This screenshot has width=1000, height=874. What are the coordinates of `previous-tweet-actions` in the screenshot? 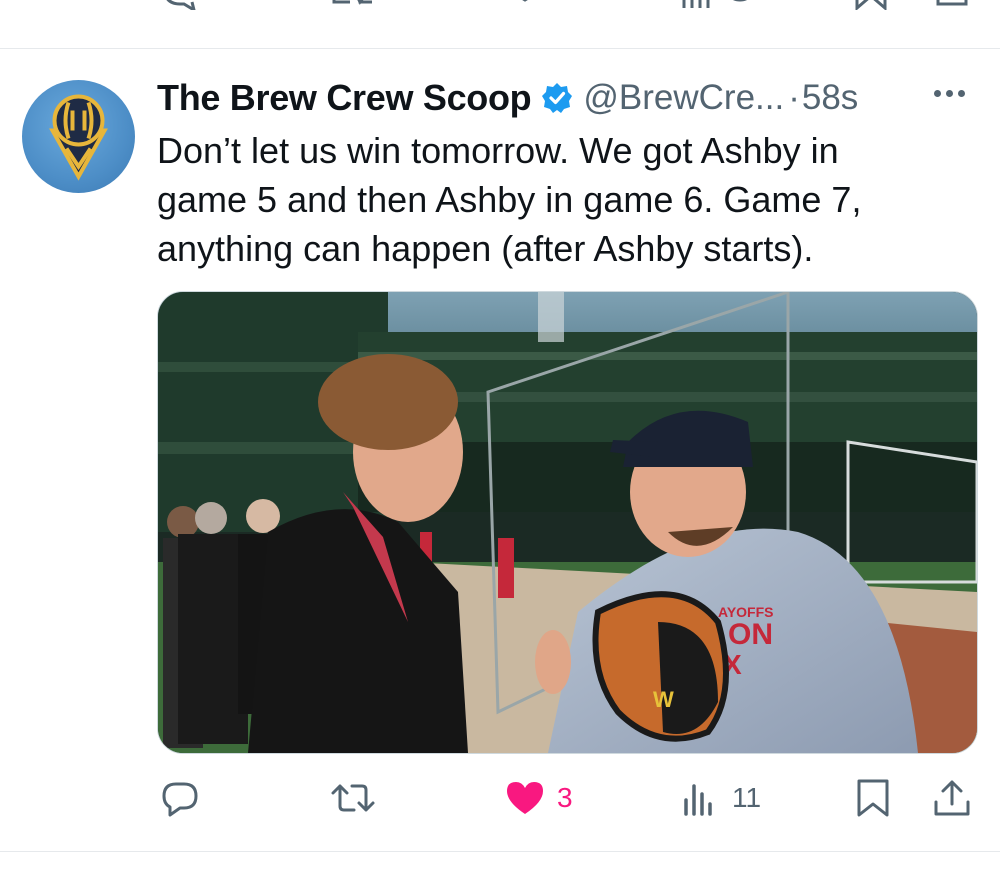 It's located at (500, 24).